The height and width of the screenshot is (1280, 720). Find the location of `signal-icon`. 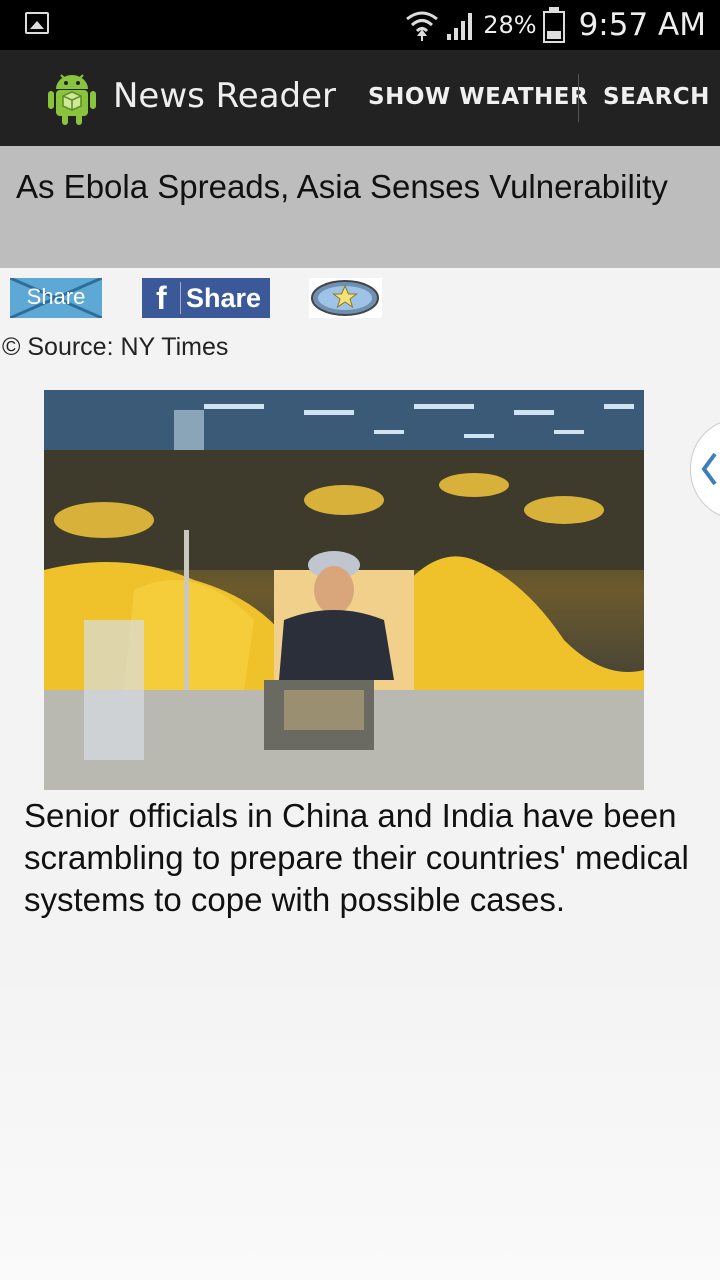

signal-icon is located at coordinates (460, 26).